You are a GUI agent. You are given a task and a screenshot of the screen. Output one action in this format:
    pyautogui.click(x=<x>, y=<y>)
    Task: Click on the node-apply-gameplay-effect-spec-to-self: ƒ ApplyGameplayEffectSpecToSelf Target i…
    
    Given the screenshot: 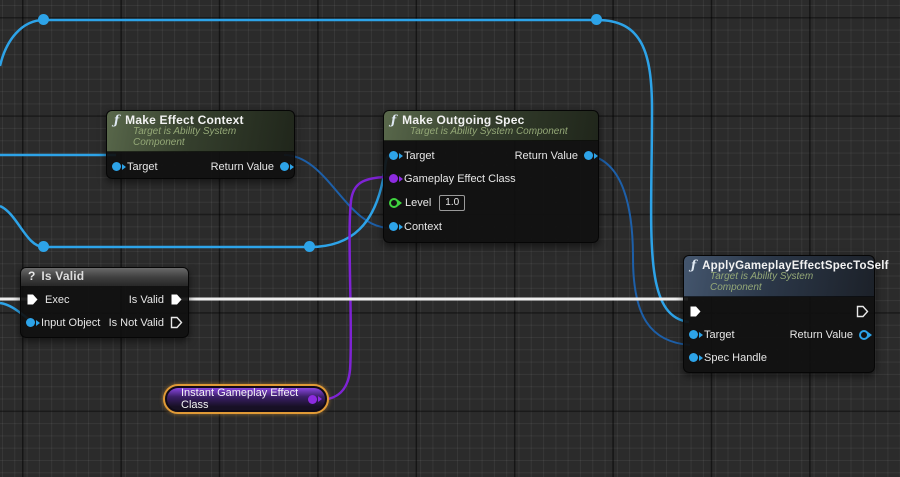 What is the action you would take?
    pyautogui.click(x=785, y=314)
    